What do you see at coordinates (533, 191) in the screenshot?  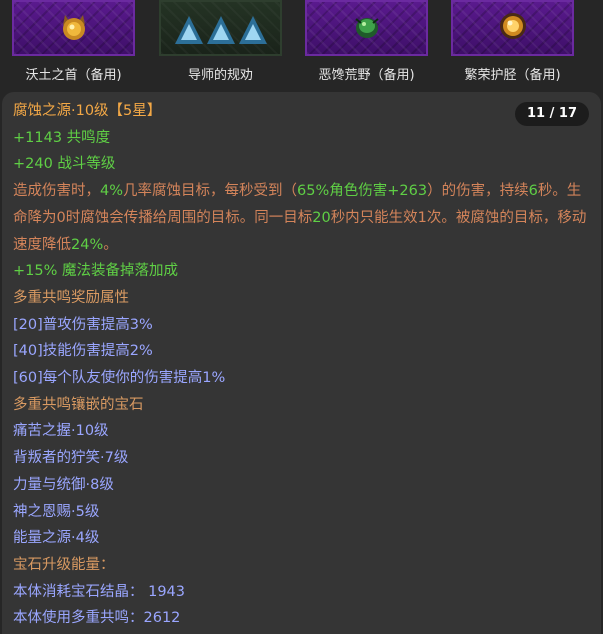 I see `desc-value: 6` at bounding box center [533, 191].